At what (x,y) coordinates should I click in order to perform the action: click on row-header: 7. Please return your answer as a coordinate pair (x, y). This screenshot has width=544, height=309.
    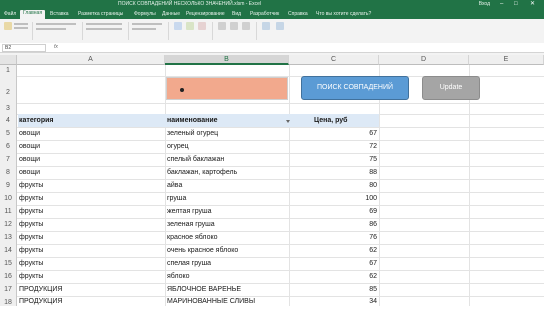
    Looking at the image, I should click on (8, 159).